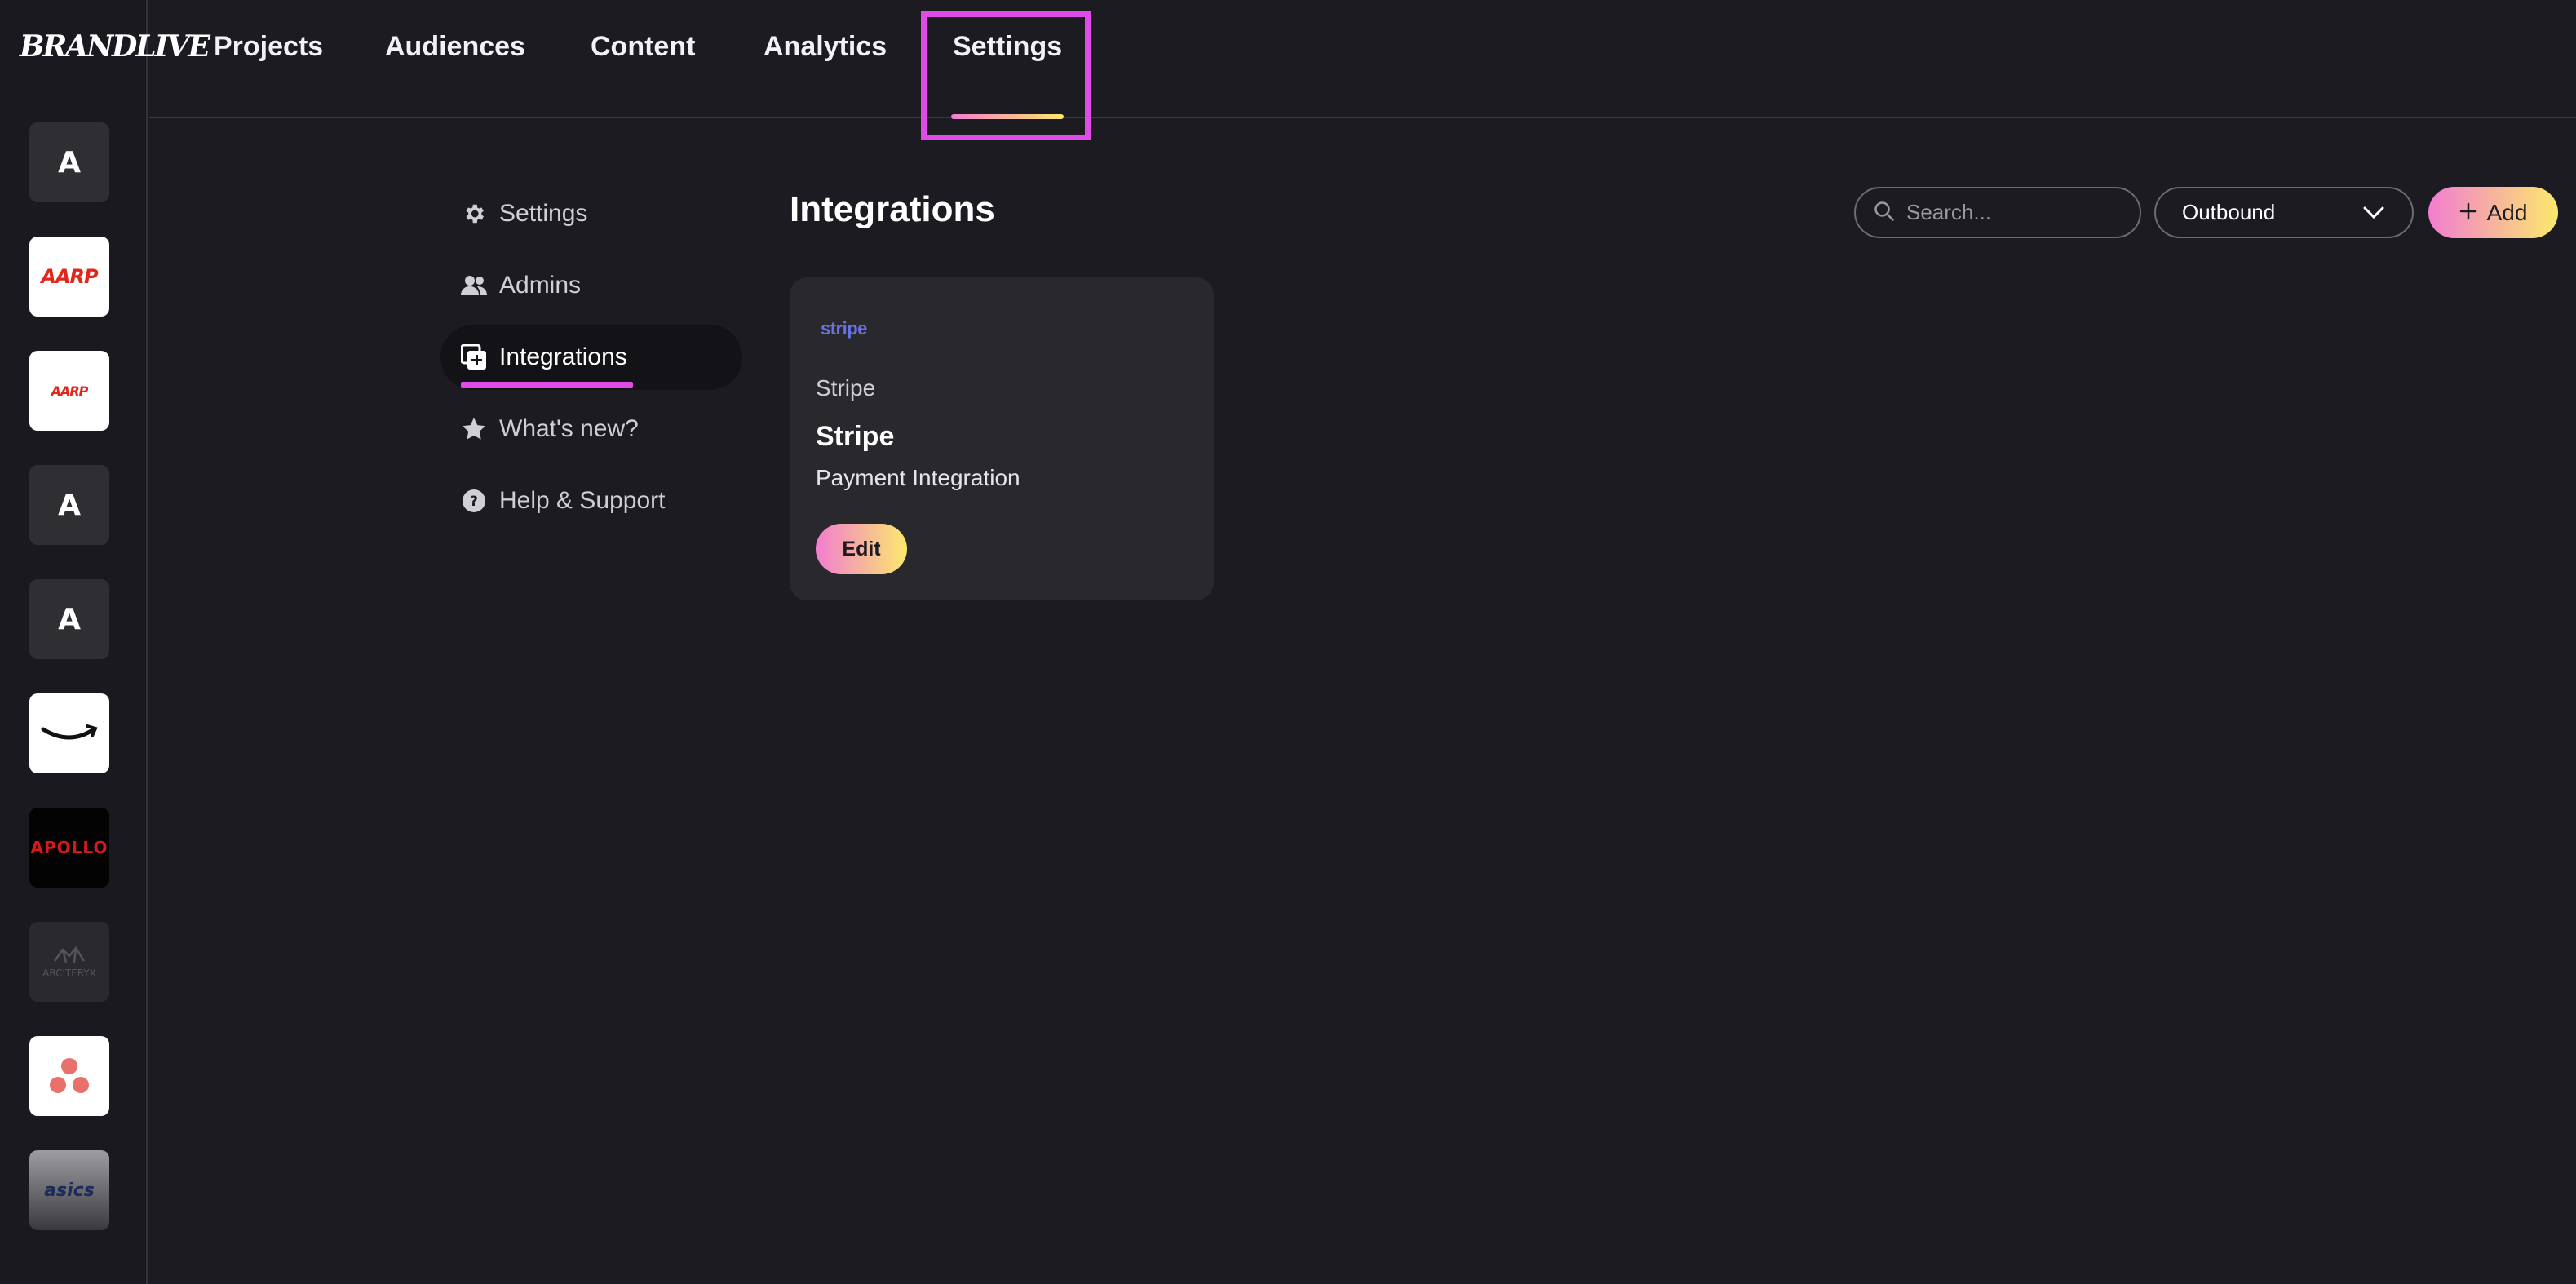  What do you see at coordinates (543, 213) in the screenshot?
I see `subnav-label: Settings` at bounding box center [543, 213].